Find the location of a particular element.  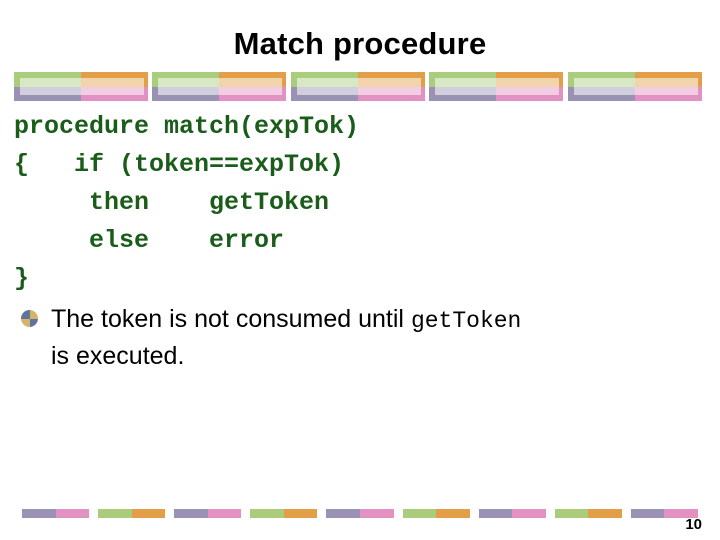

header-decoration-band is located at coordinates (360, 86).